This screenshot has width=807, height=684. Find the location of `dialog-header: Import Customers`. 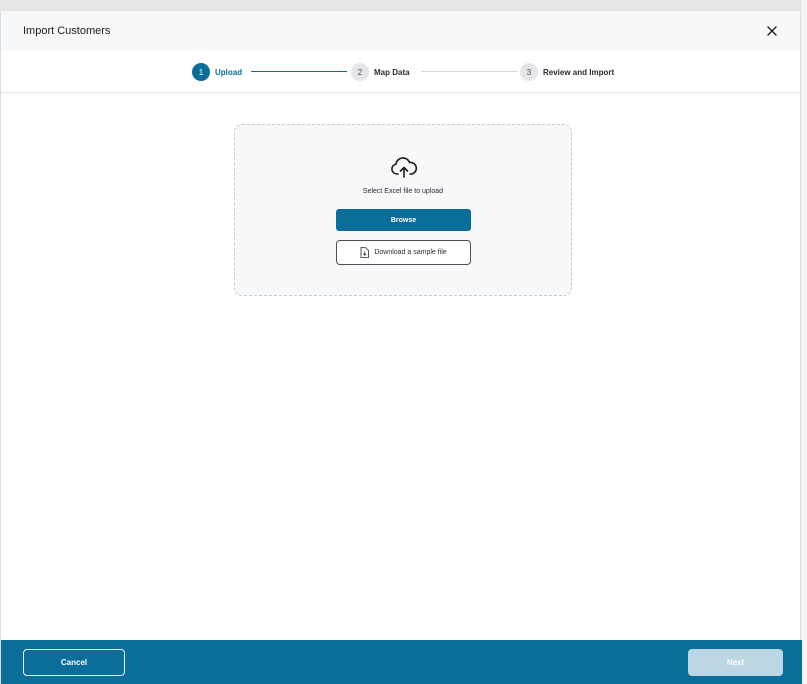

dialog-header: Import Customers is located at coordinates (400, 31).